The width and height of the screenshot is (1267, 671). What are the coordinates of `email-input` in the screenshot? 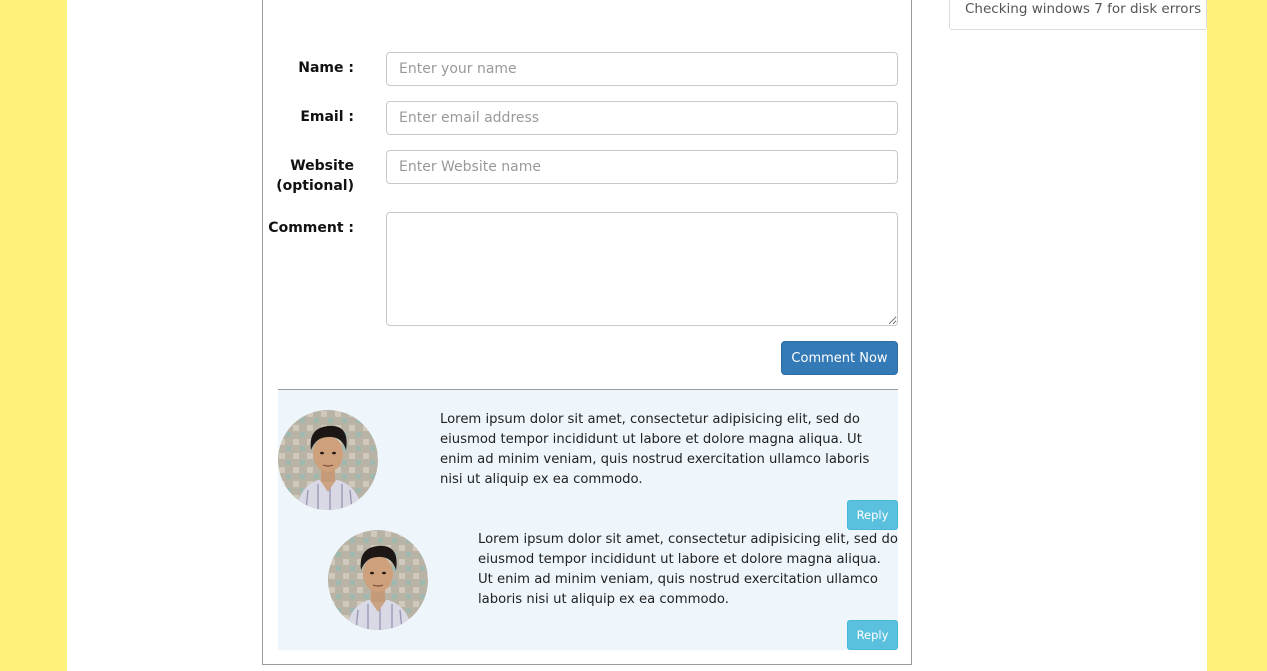 It's located at (642, 118).